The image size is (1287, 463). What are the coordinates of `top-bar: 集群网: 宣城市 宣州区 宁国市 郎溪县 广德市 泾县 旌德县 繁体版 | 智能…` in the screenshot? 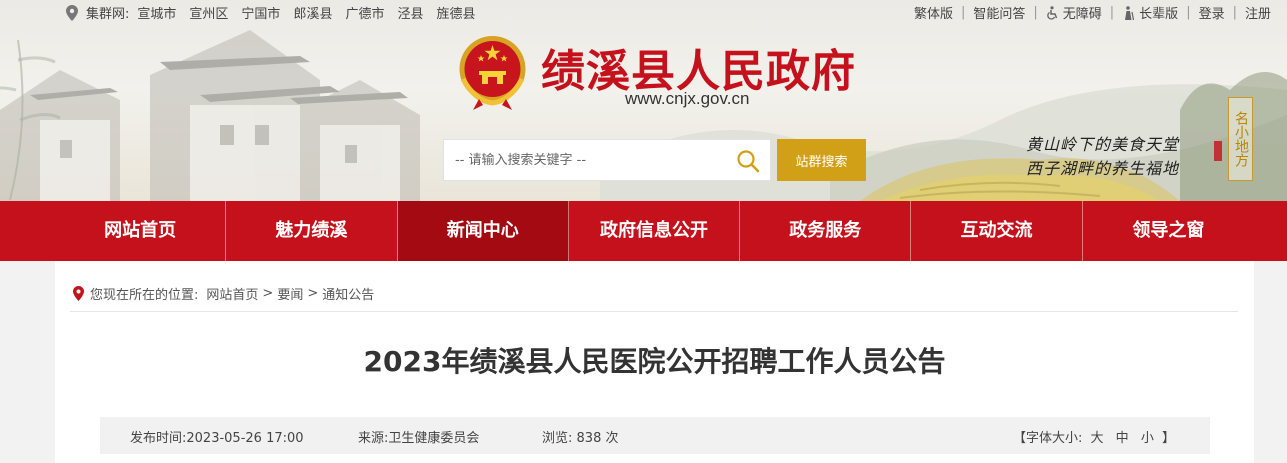 It's located at (643, 12).